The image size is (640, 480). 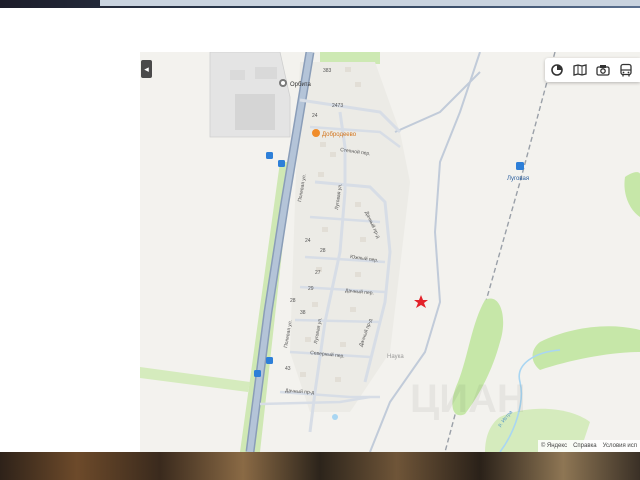 I want to click on place-label-nauka: Наука, so click(x=395, y=357).